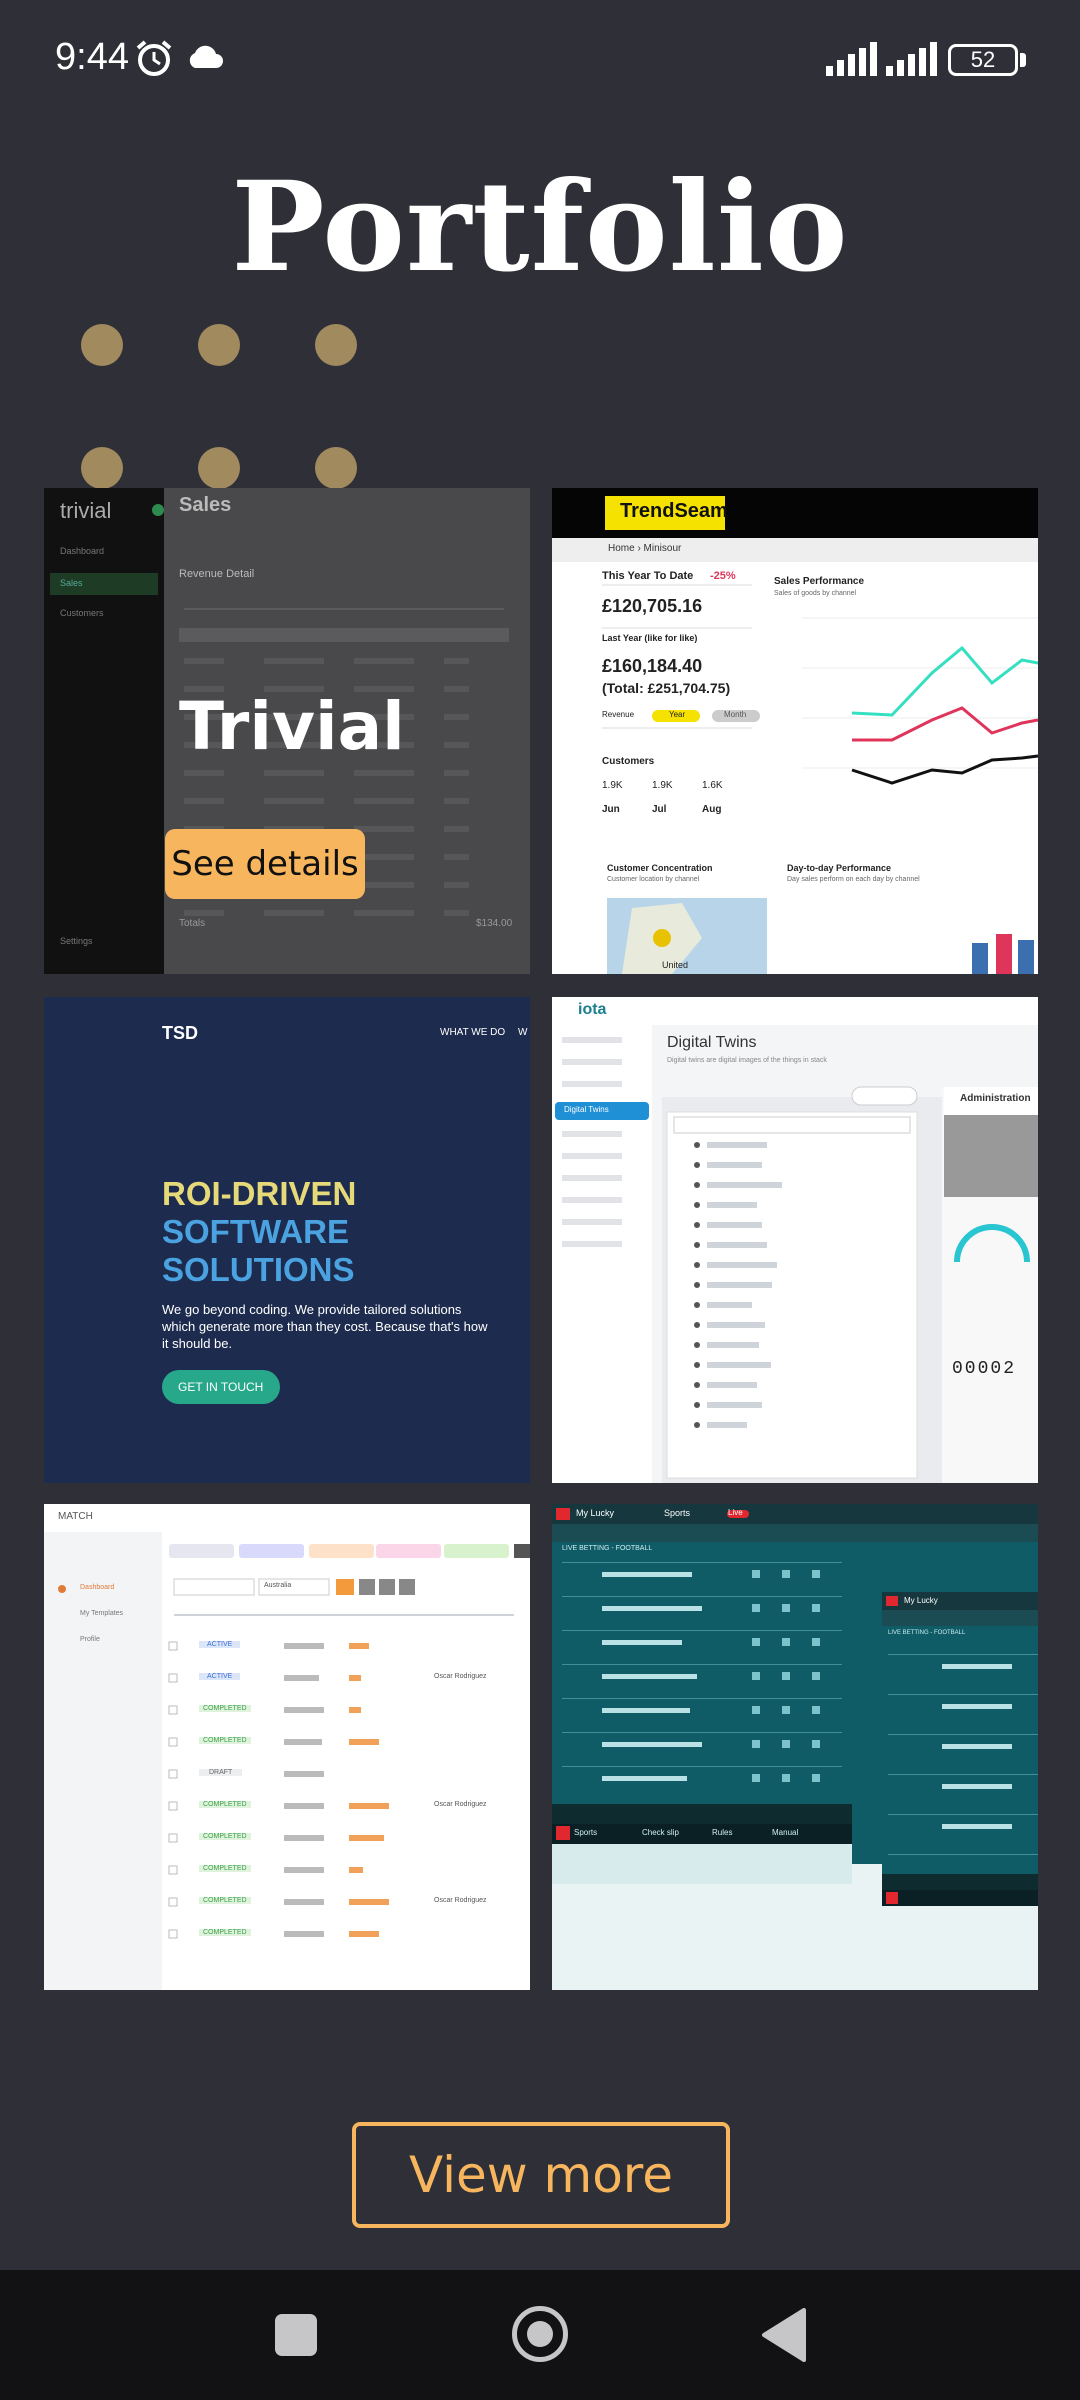 The width and height of the screenshot is (1080, 2400). What do you see at coordinates (86, 510) in the screenshot?
I see `trivial-logo: trivial` at bounding box center [86, 510].